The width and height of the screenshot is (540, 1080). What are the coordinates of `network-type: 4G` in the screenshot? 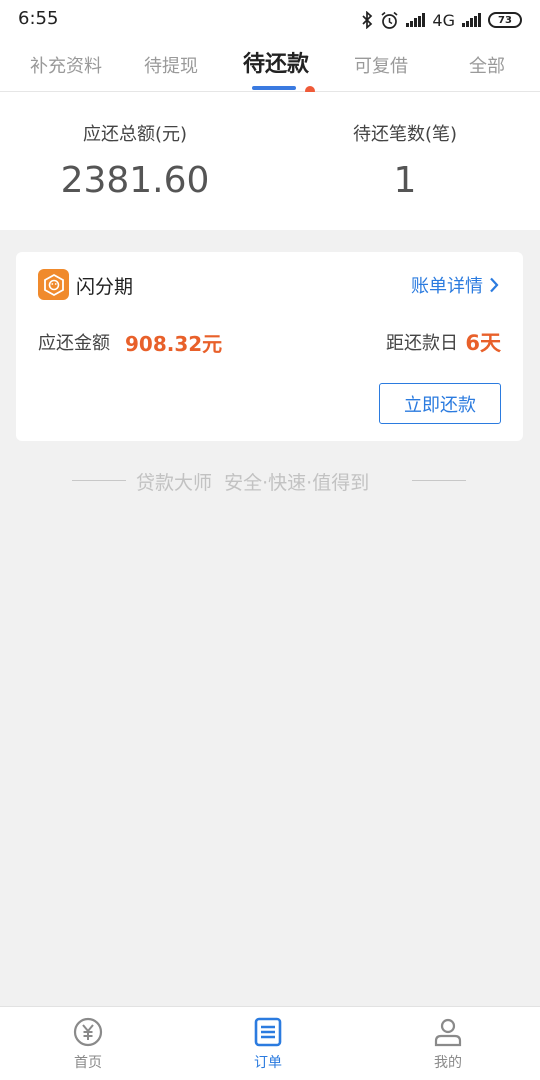 It's located at (443, 20).